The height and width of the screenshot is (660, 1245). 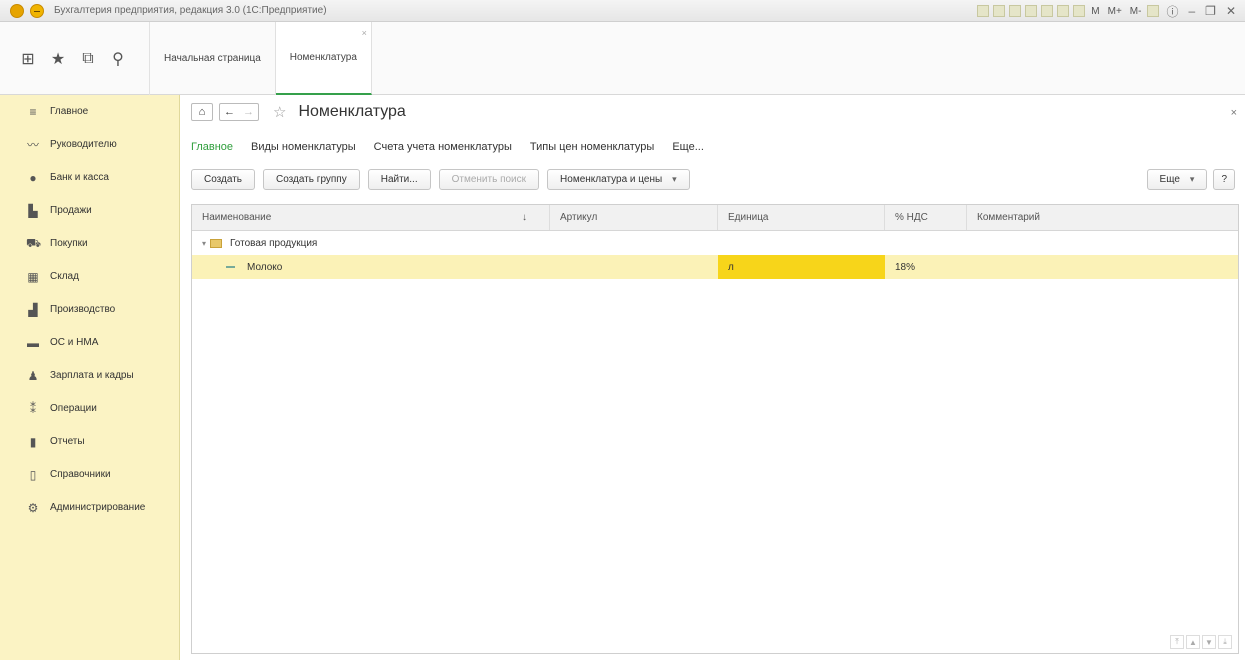 I want to click on sidebar-item-assets: ▬ ОС и НМА, so click(x=89, y=342).